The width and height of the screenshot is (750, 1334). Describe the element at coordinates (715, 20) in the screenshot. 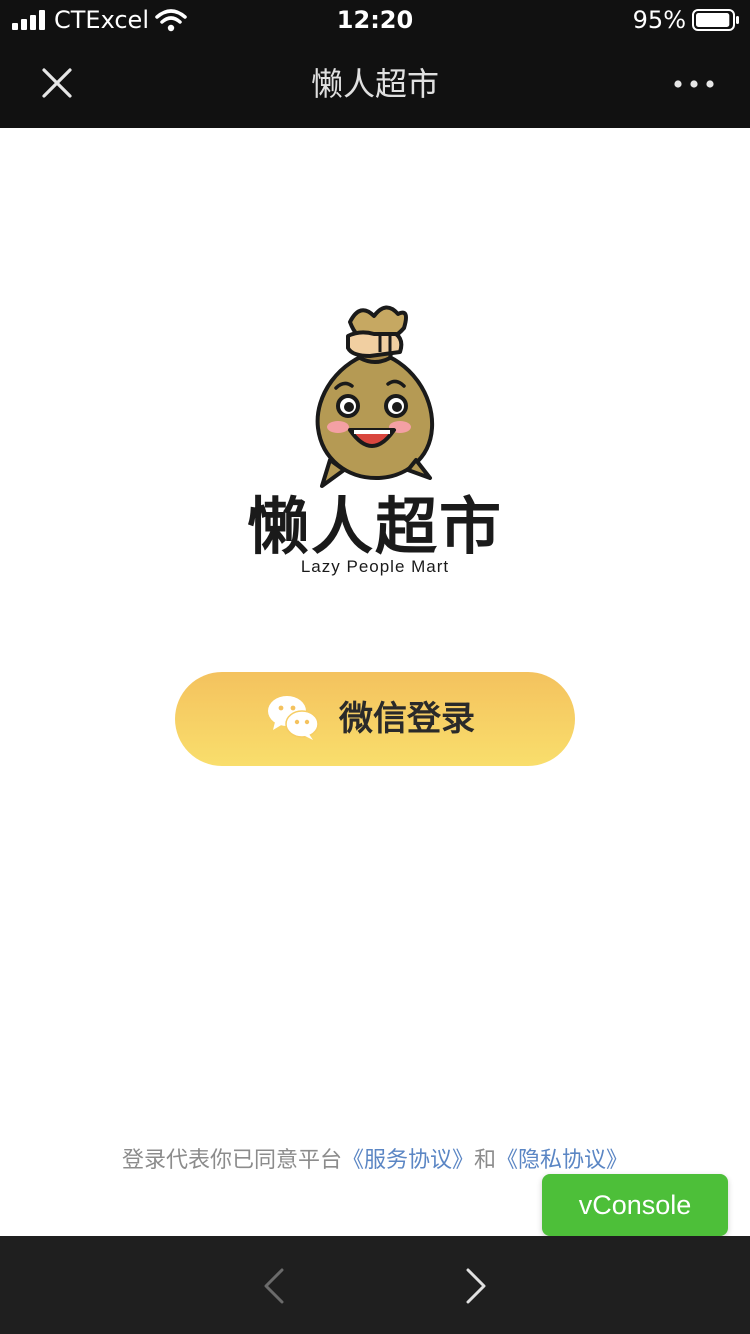

I see `battery-icon` at that location.